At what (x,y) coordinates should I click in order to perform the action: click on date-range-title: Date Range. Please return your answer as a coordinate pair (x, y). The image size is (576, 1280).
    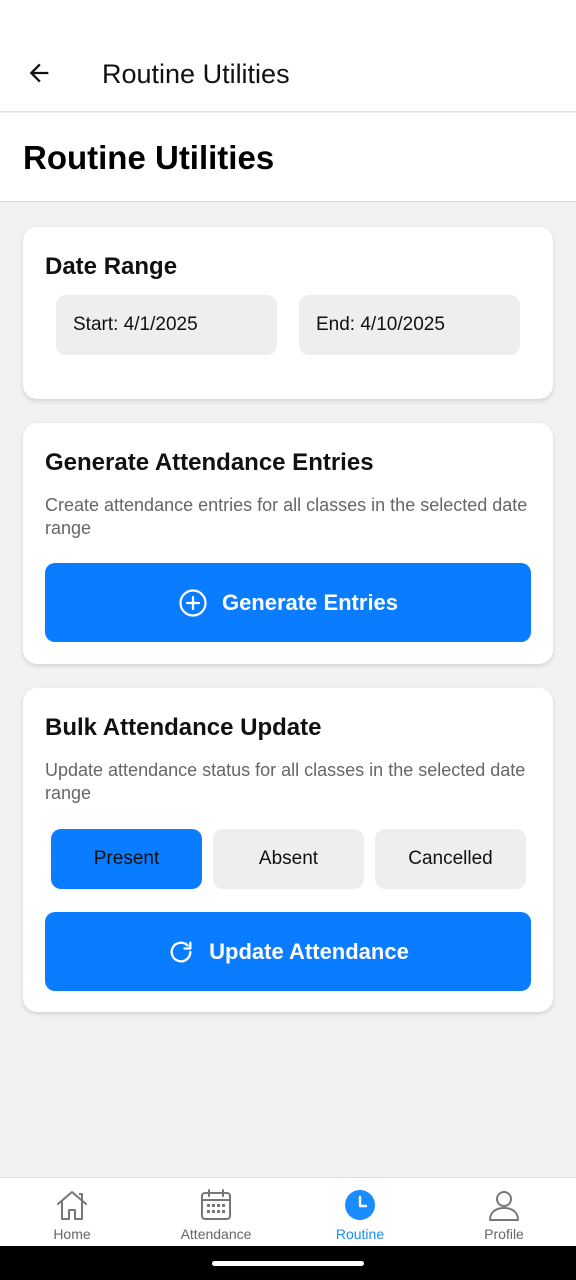
    Looking at the image, I should click on (111, 266).